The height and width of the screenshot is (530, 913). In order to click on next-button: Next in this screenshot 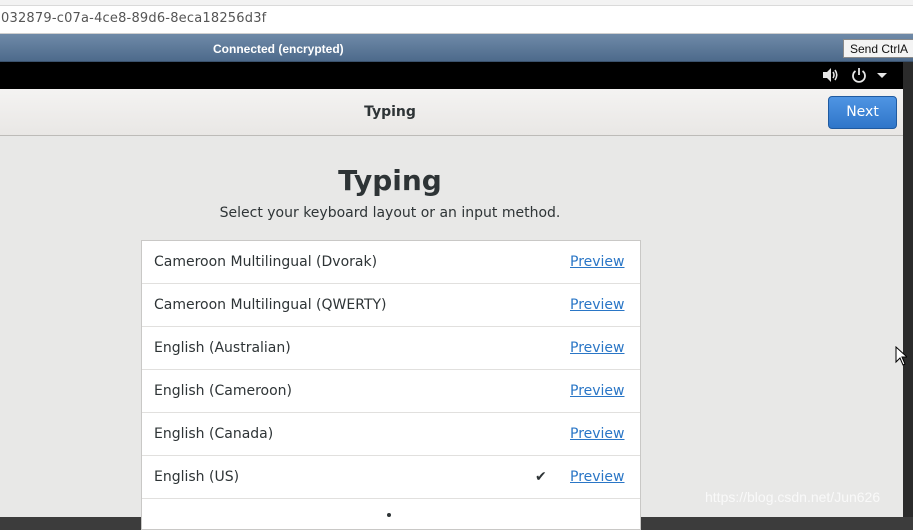, I will do `click(862, 112)`.